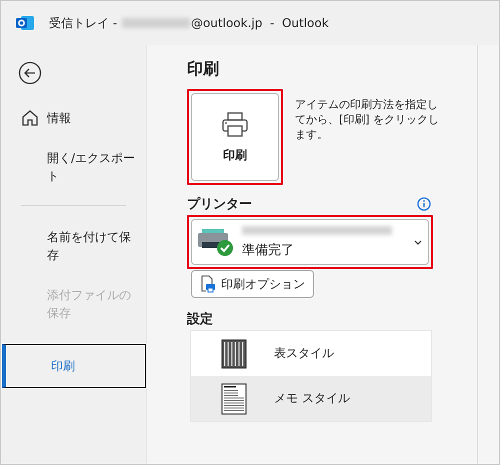 The height and width of the screenshot is (465, 500). I want to click on redacted-text, so click(156, 23).